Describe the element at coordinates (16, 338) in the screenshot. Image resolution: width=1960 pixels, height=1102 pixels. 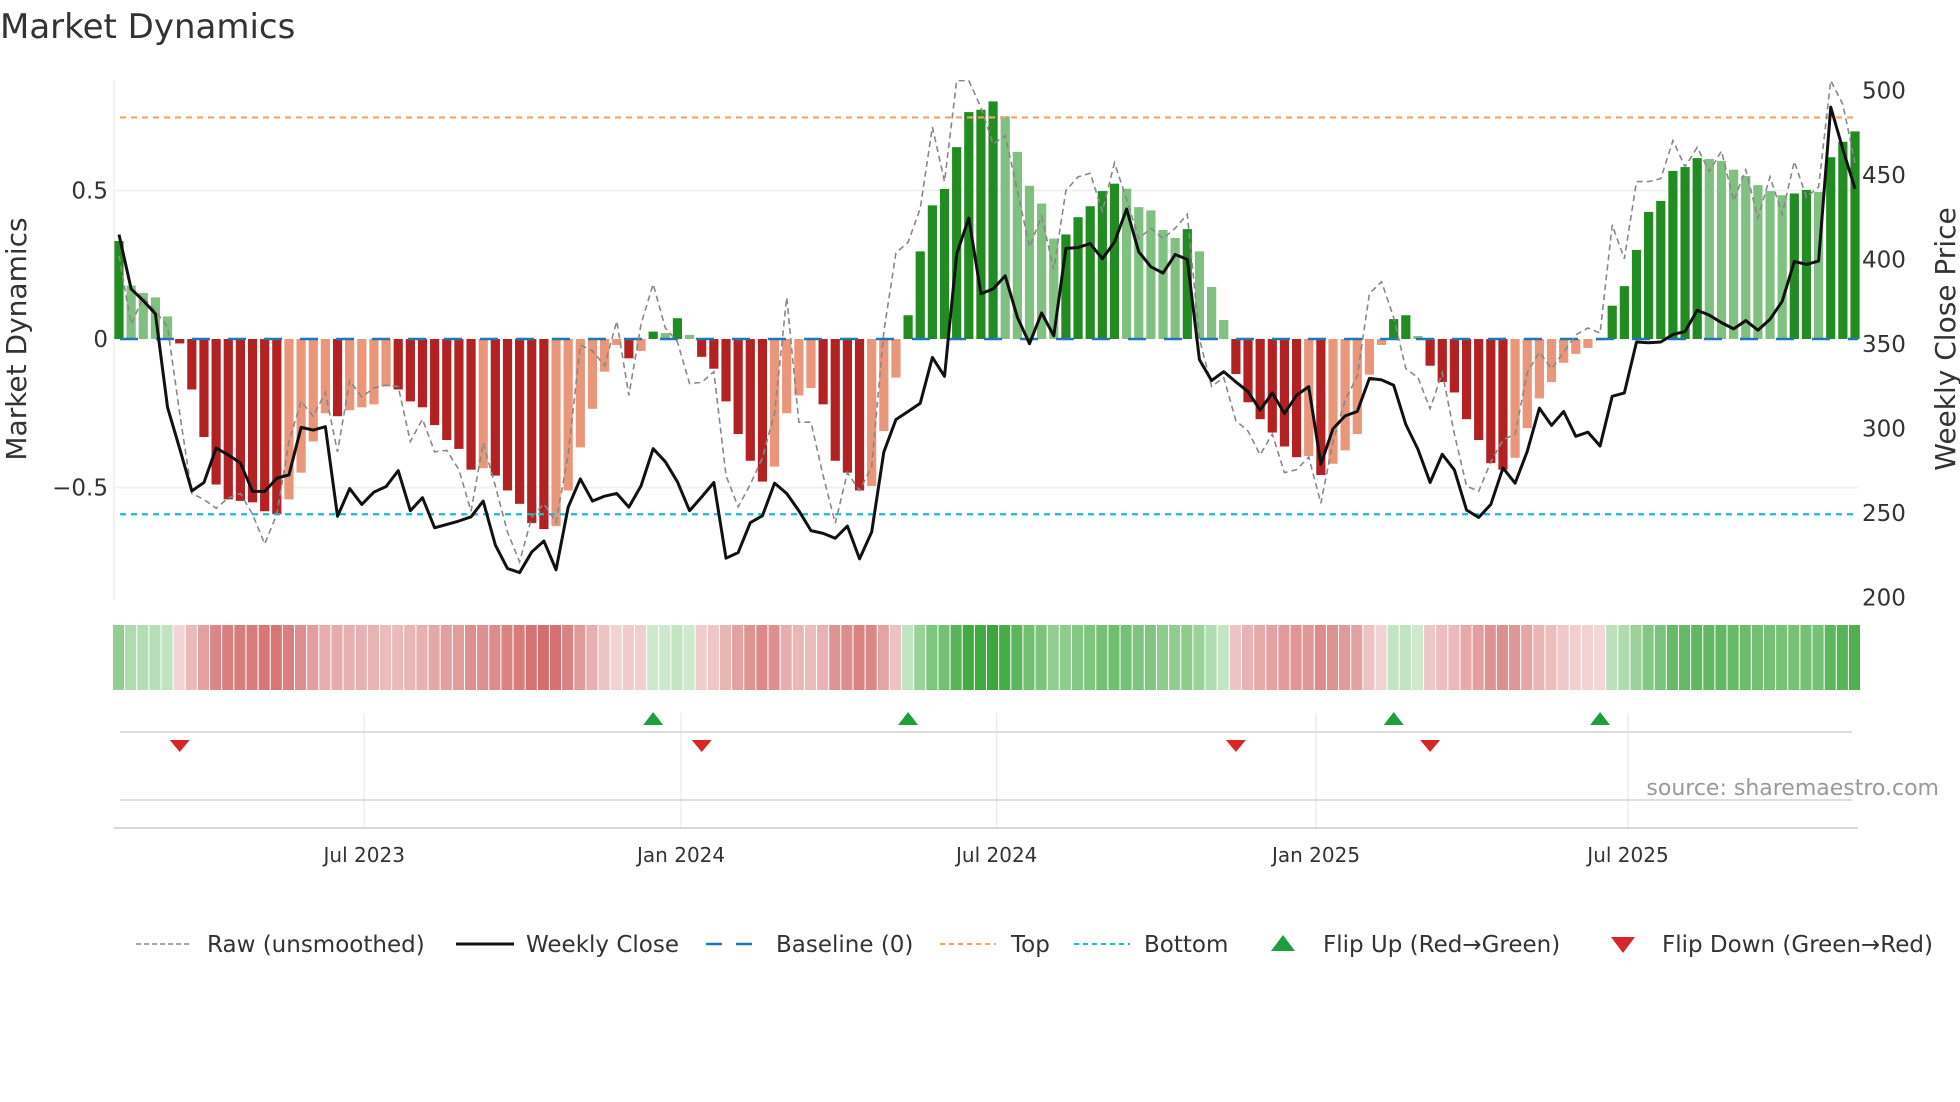
I see `y-axis-label: Market Dynamics` at that location.